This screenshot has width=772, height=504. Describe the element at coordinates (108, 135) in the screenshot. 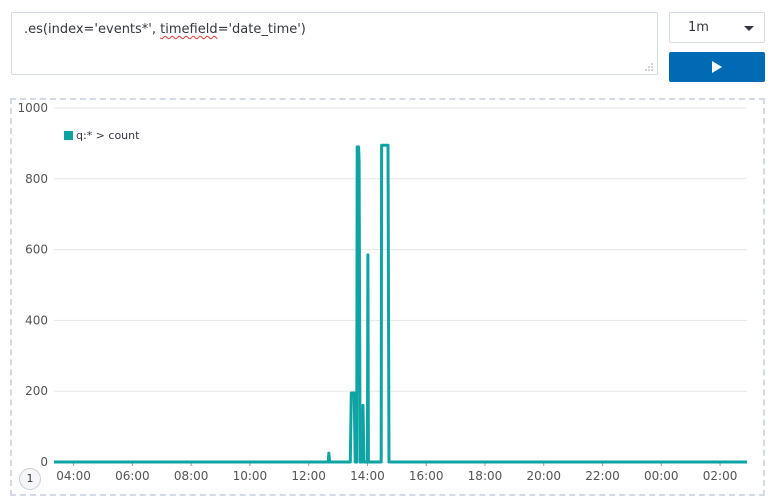

I see `legend-label: q:* > count` at that location.